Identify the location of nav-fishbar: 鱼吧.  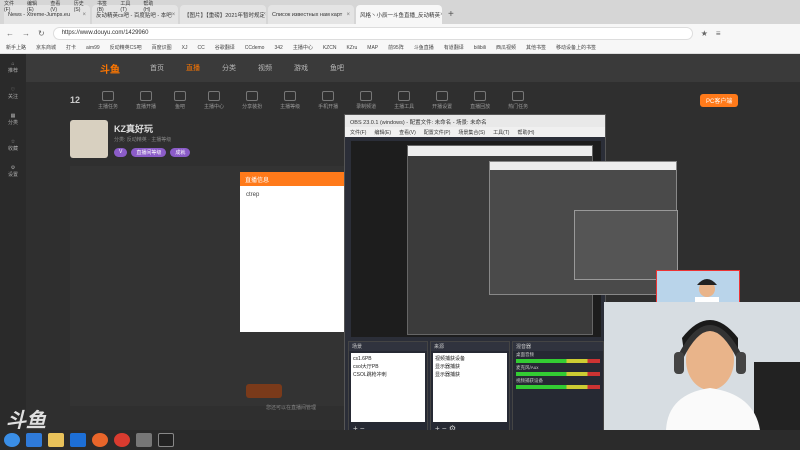
(337, 68).